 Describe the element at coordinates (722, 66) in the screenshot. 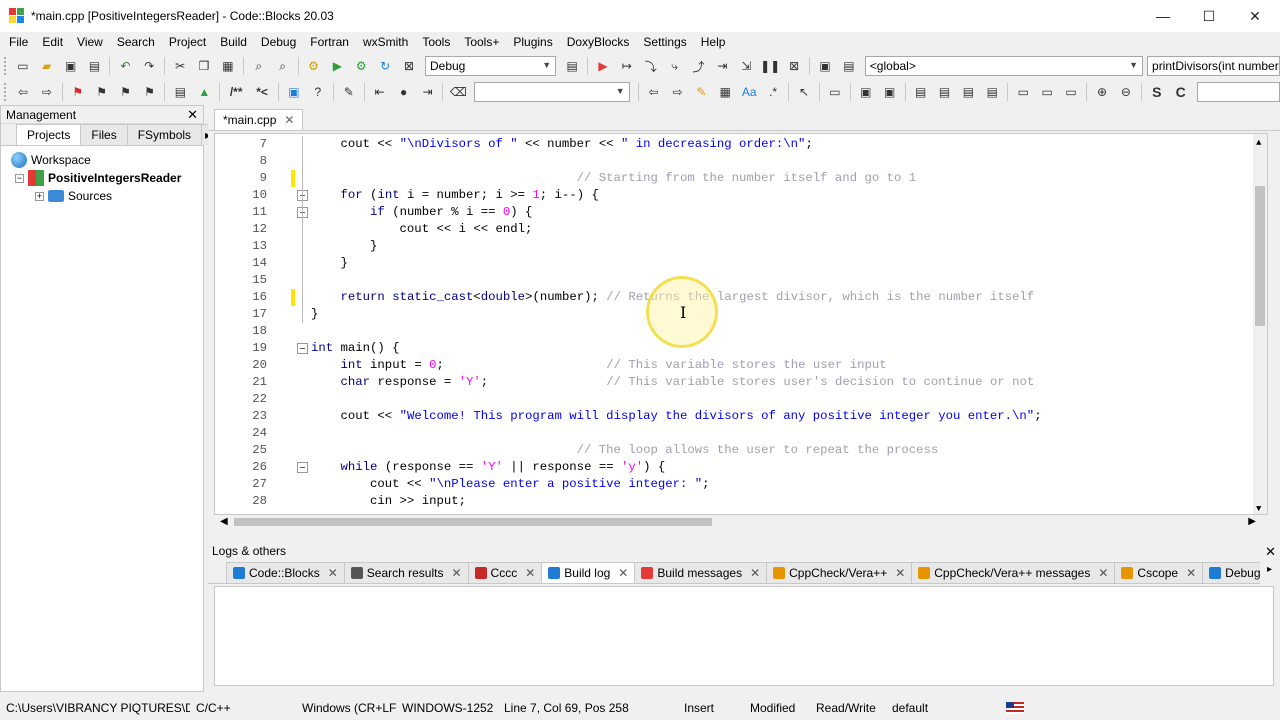

I see `next-instruction-icon: ⇥` at that location.